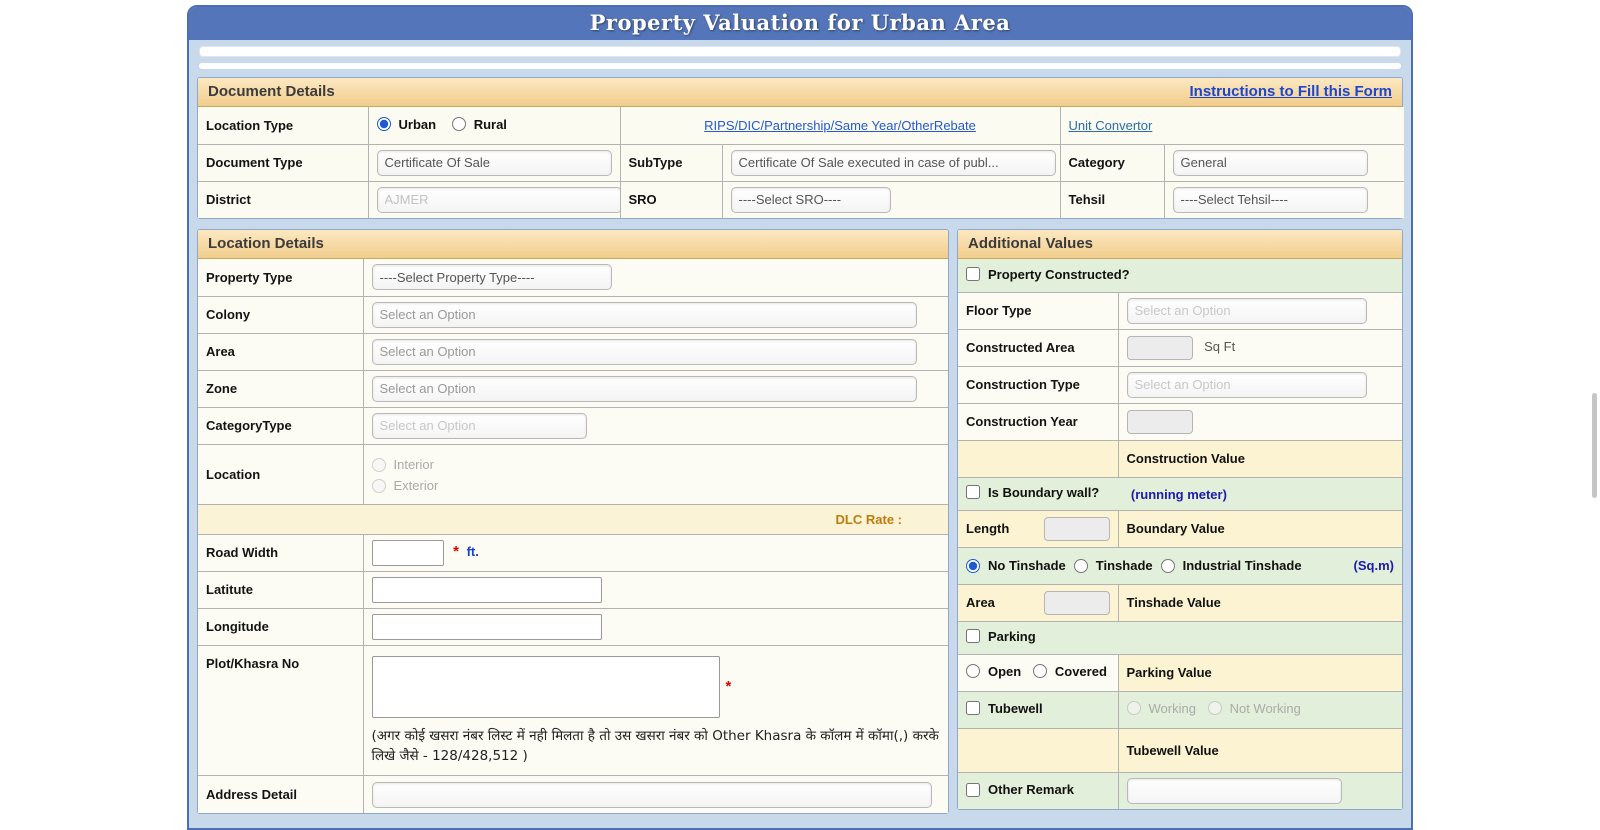 The image size is (1600, 830). What do you see at coordinates (1159, 347) in the screenshot?
I see `constructed-area-input` at bounding box center [1159, 347].